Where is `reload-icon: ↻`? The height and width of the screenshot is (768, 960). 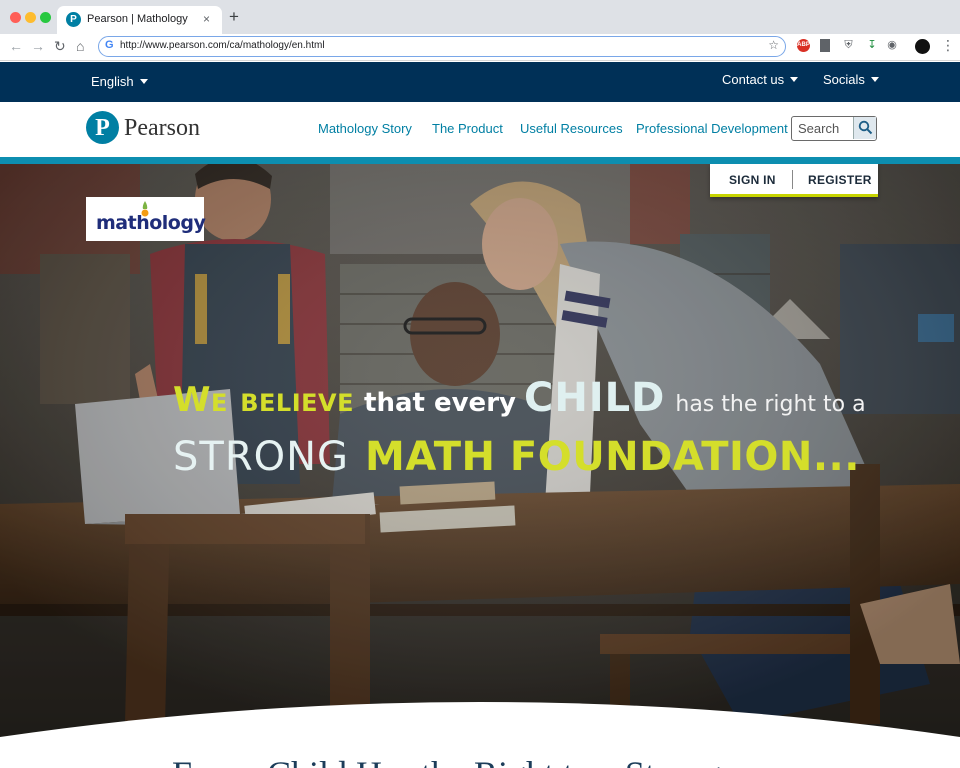
reload-icon: ↻ is located at coordinates (60, 46).